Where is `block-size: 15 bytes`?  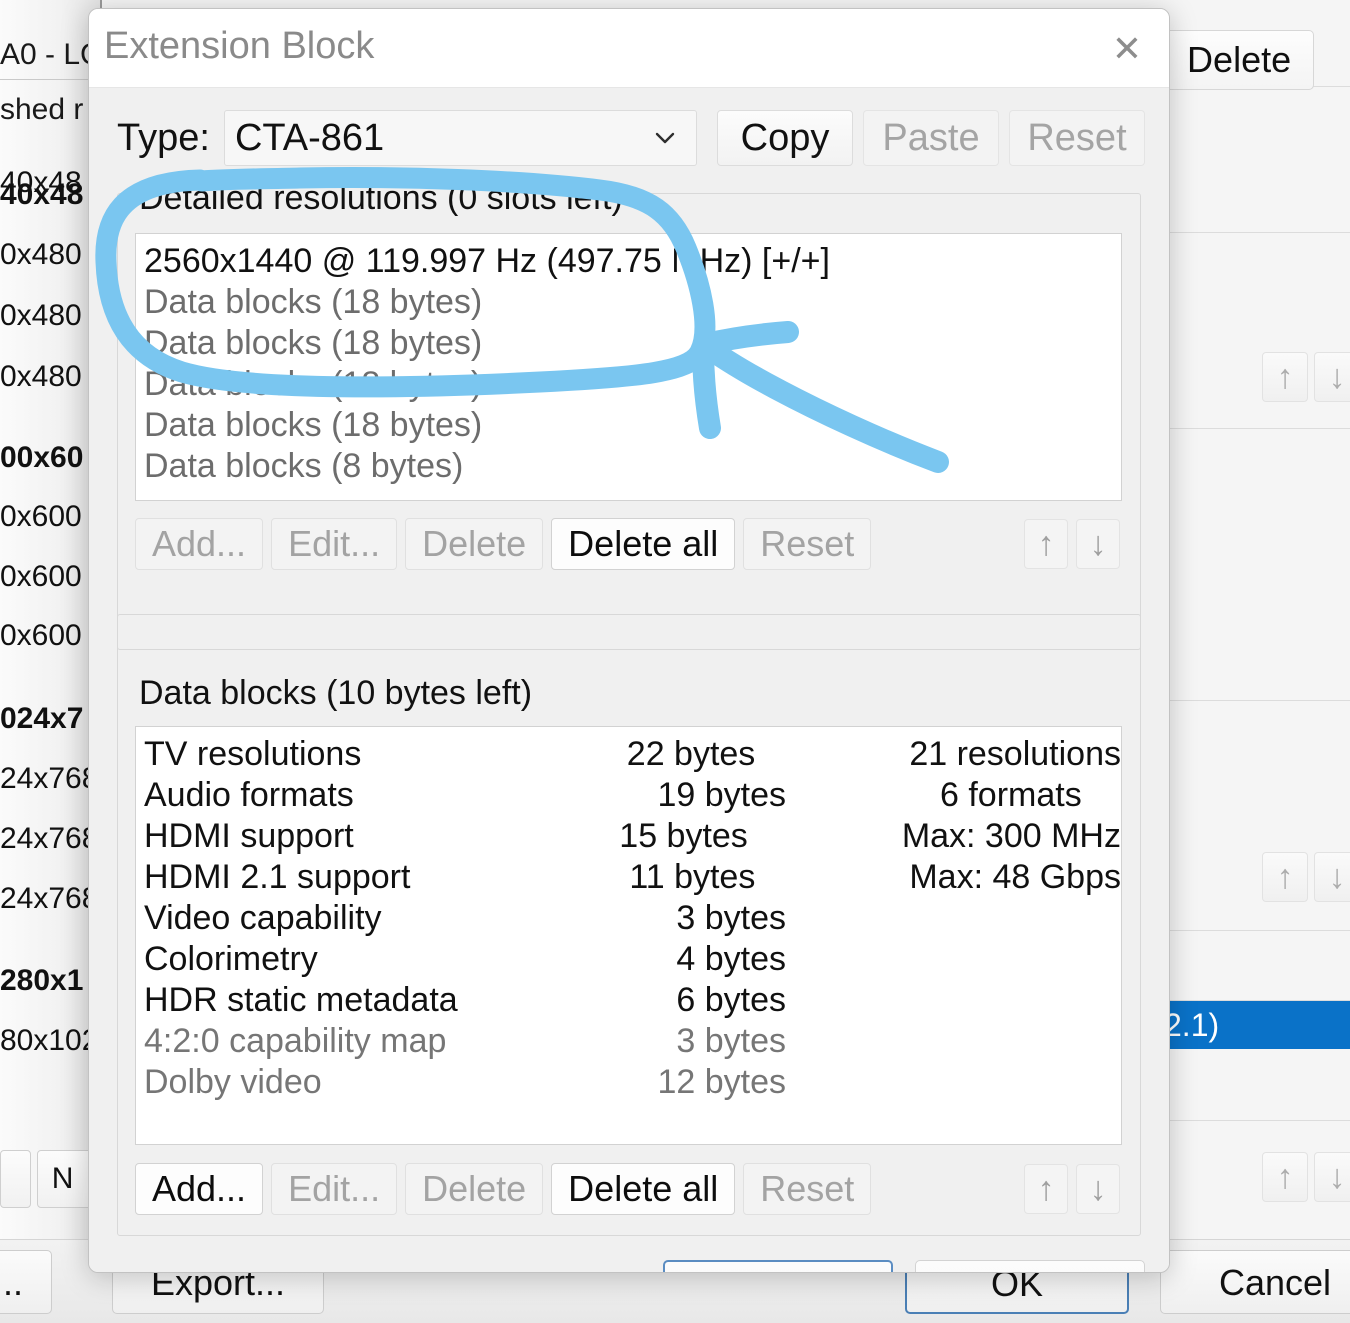
block-size: 15 bytes is located at coordinates (683, 836).